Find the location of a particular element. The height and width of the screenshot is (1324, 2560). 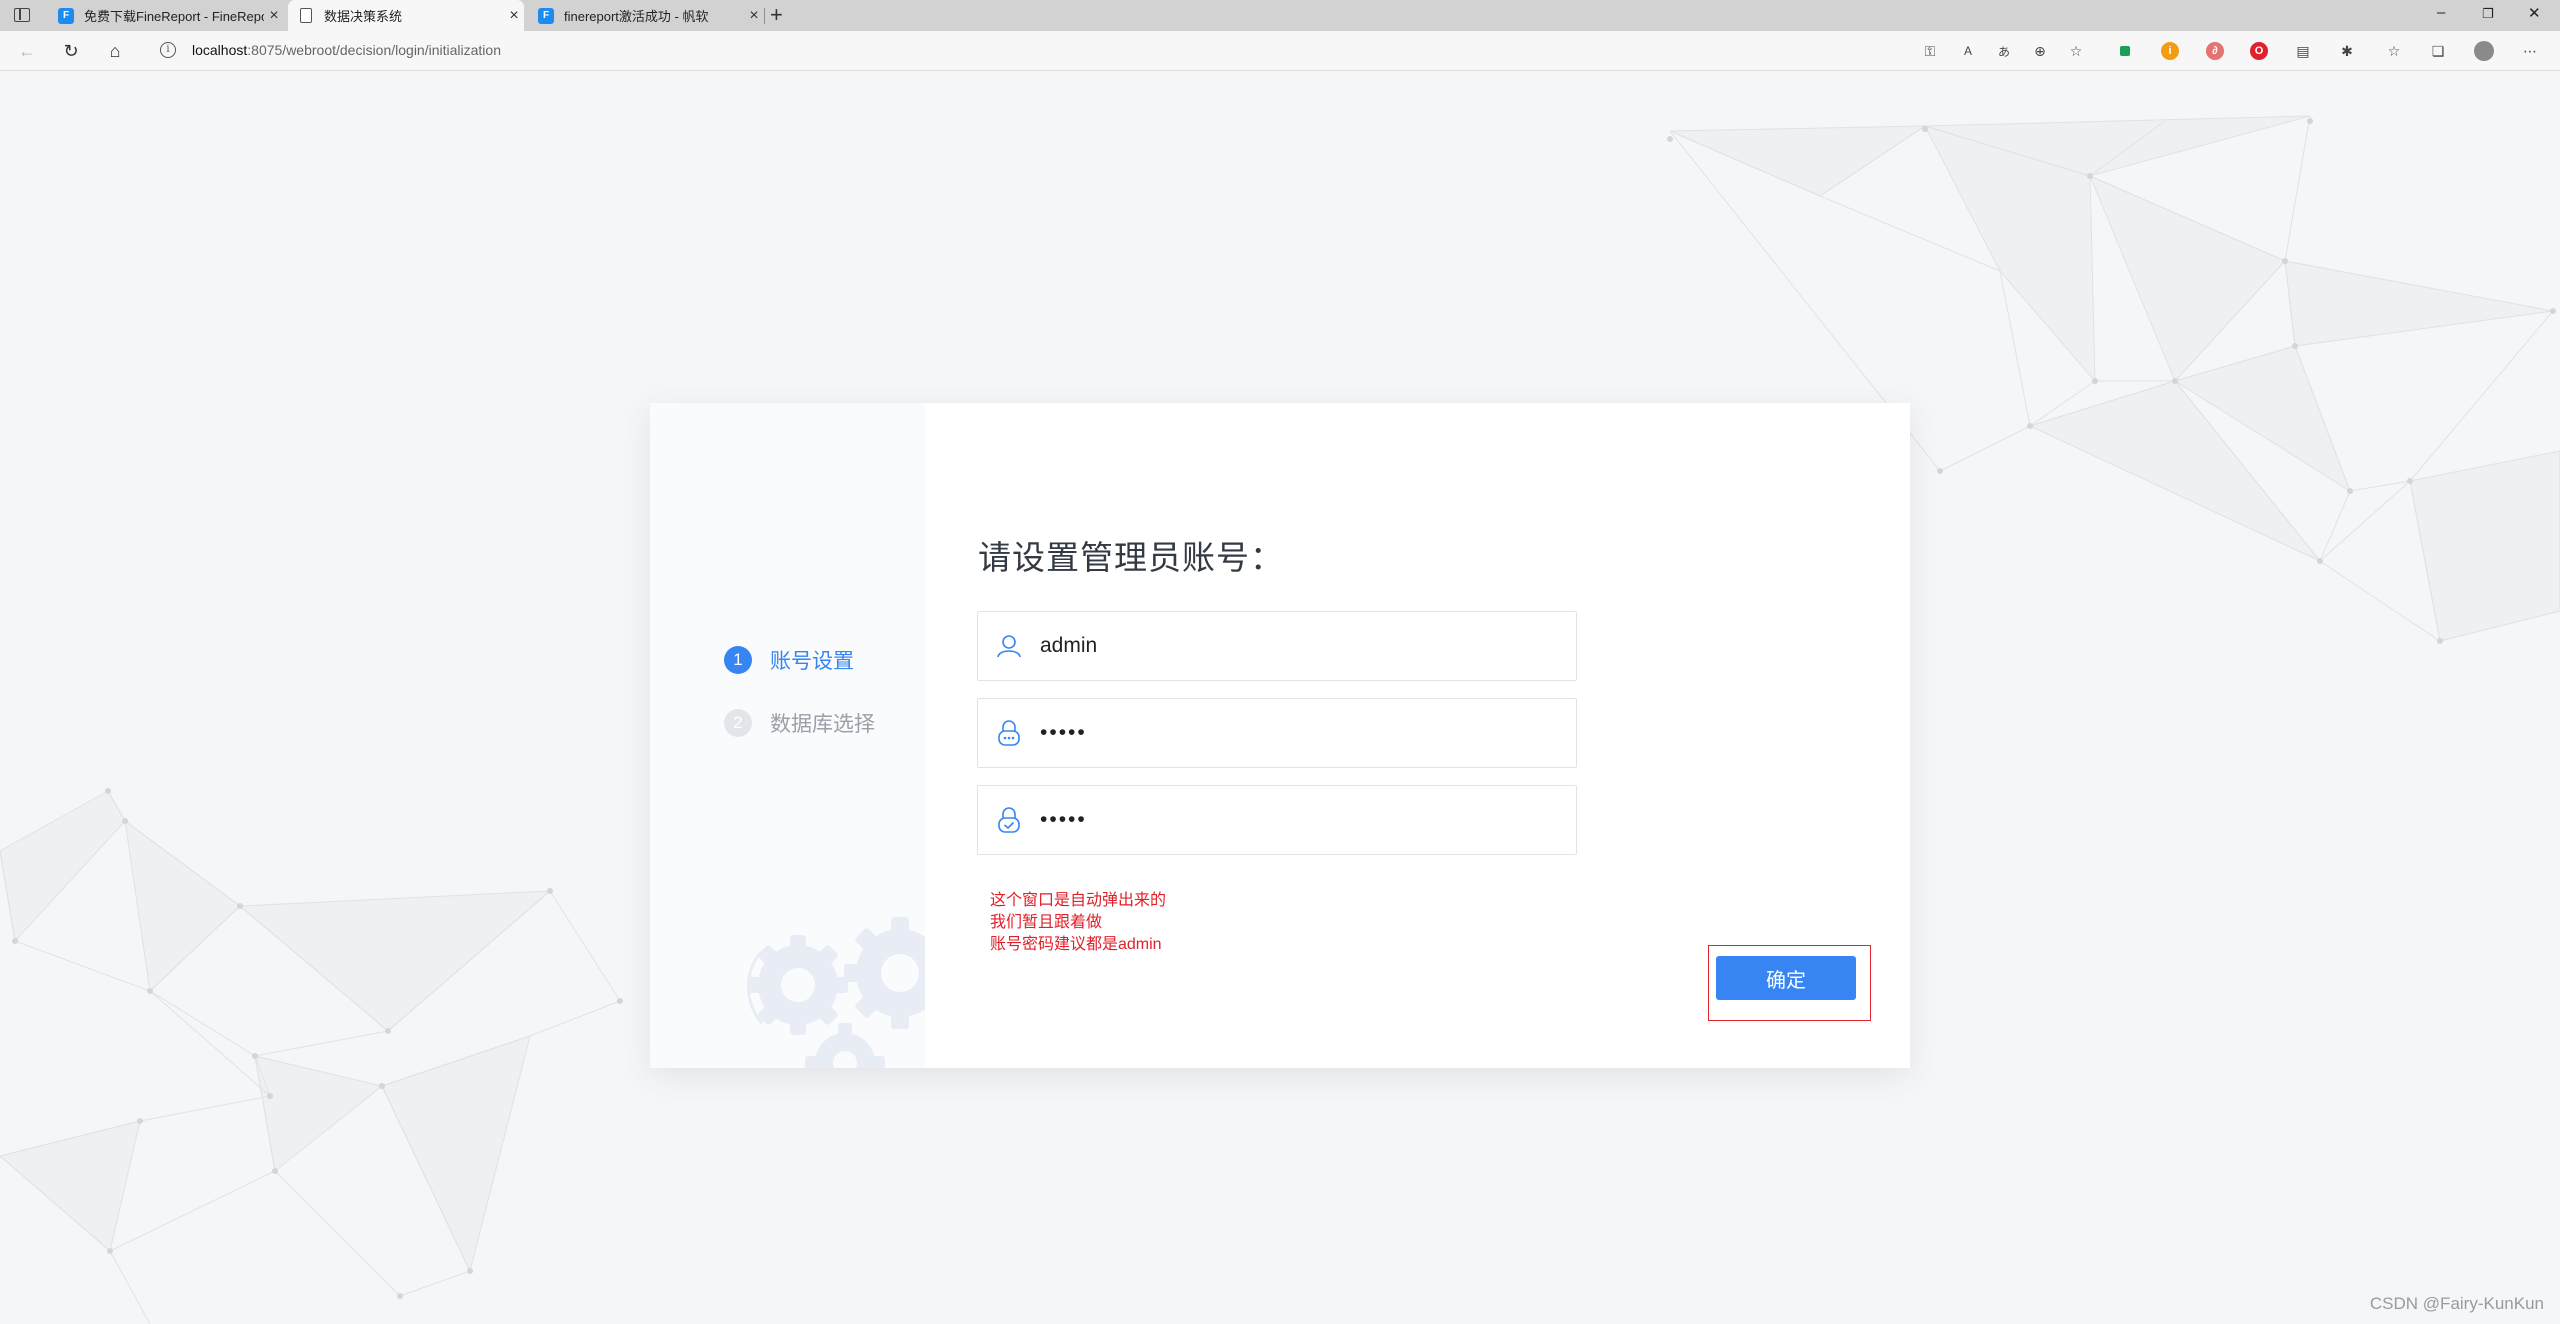

password-field: ••••• is located at coordinates (1277, 733).